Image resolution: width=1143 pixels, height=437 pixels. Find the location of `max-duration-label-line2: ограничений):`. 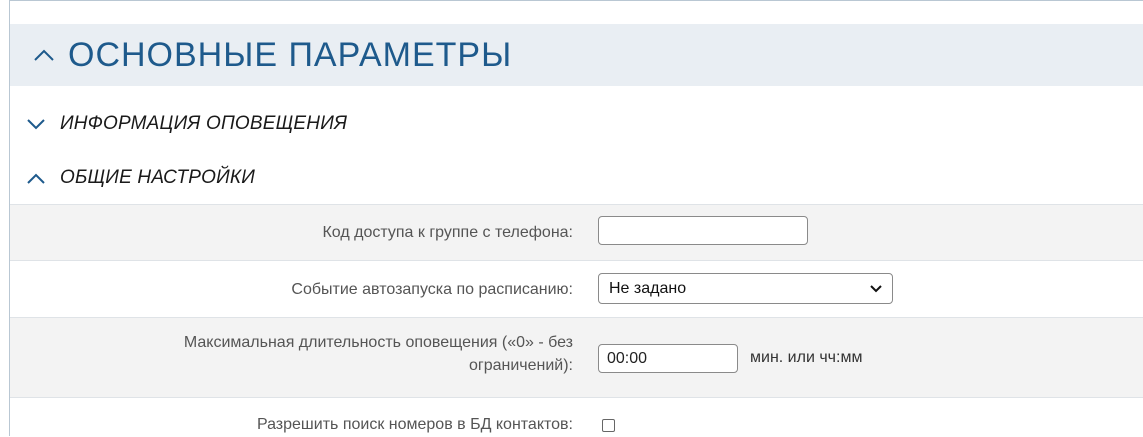

max-duration-label-line2: ограничений): is located at coordinates (520, 365).